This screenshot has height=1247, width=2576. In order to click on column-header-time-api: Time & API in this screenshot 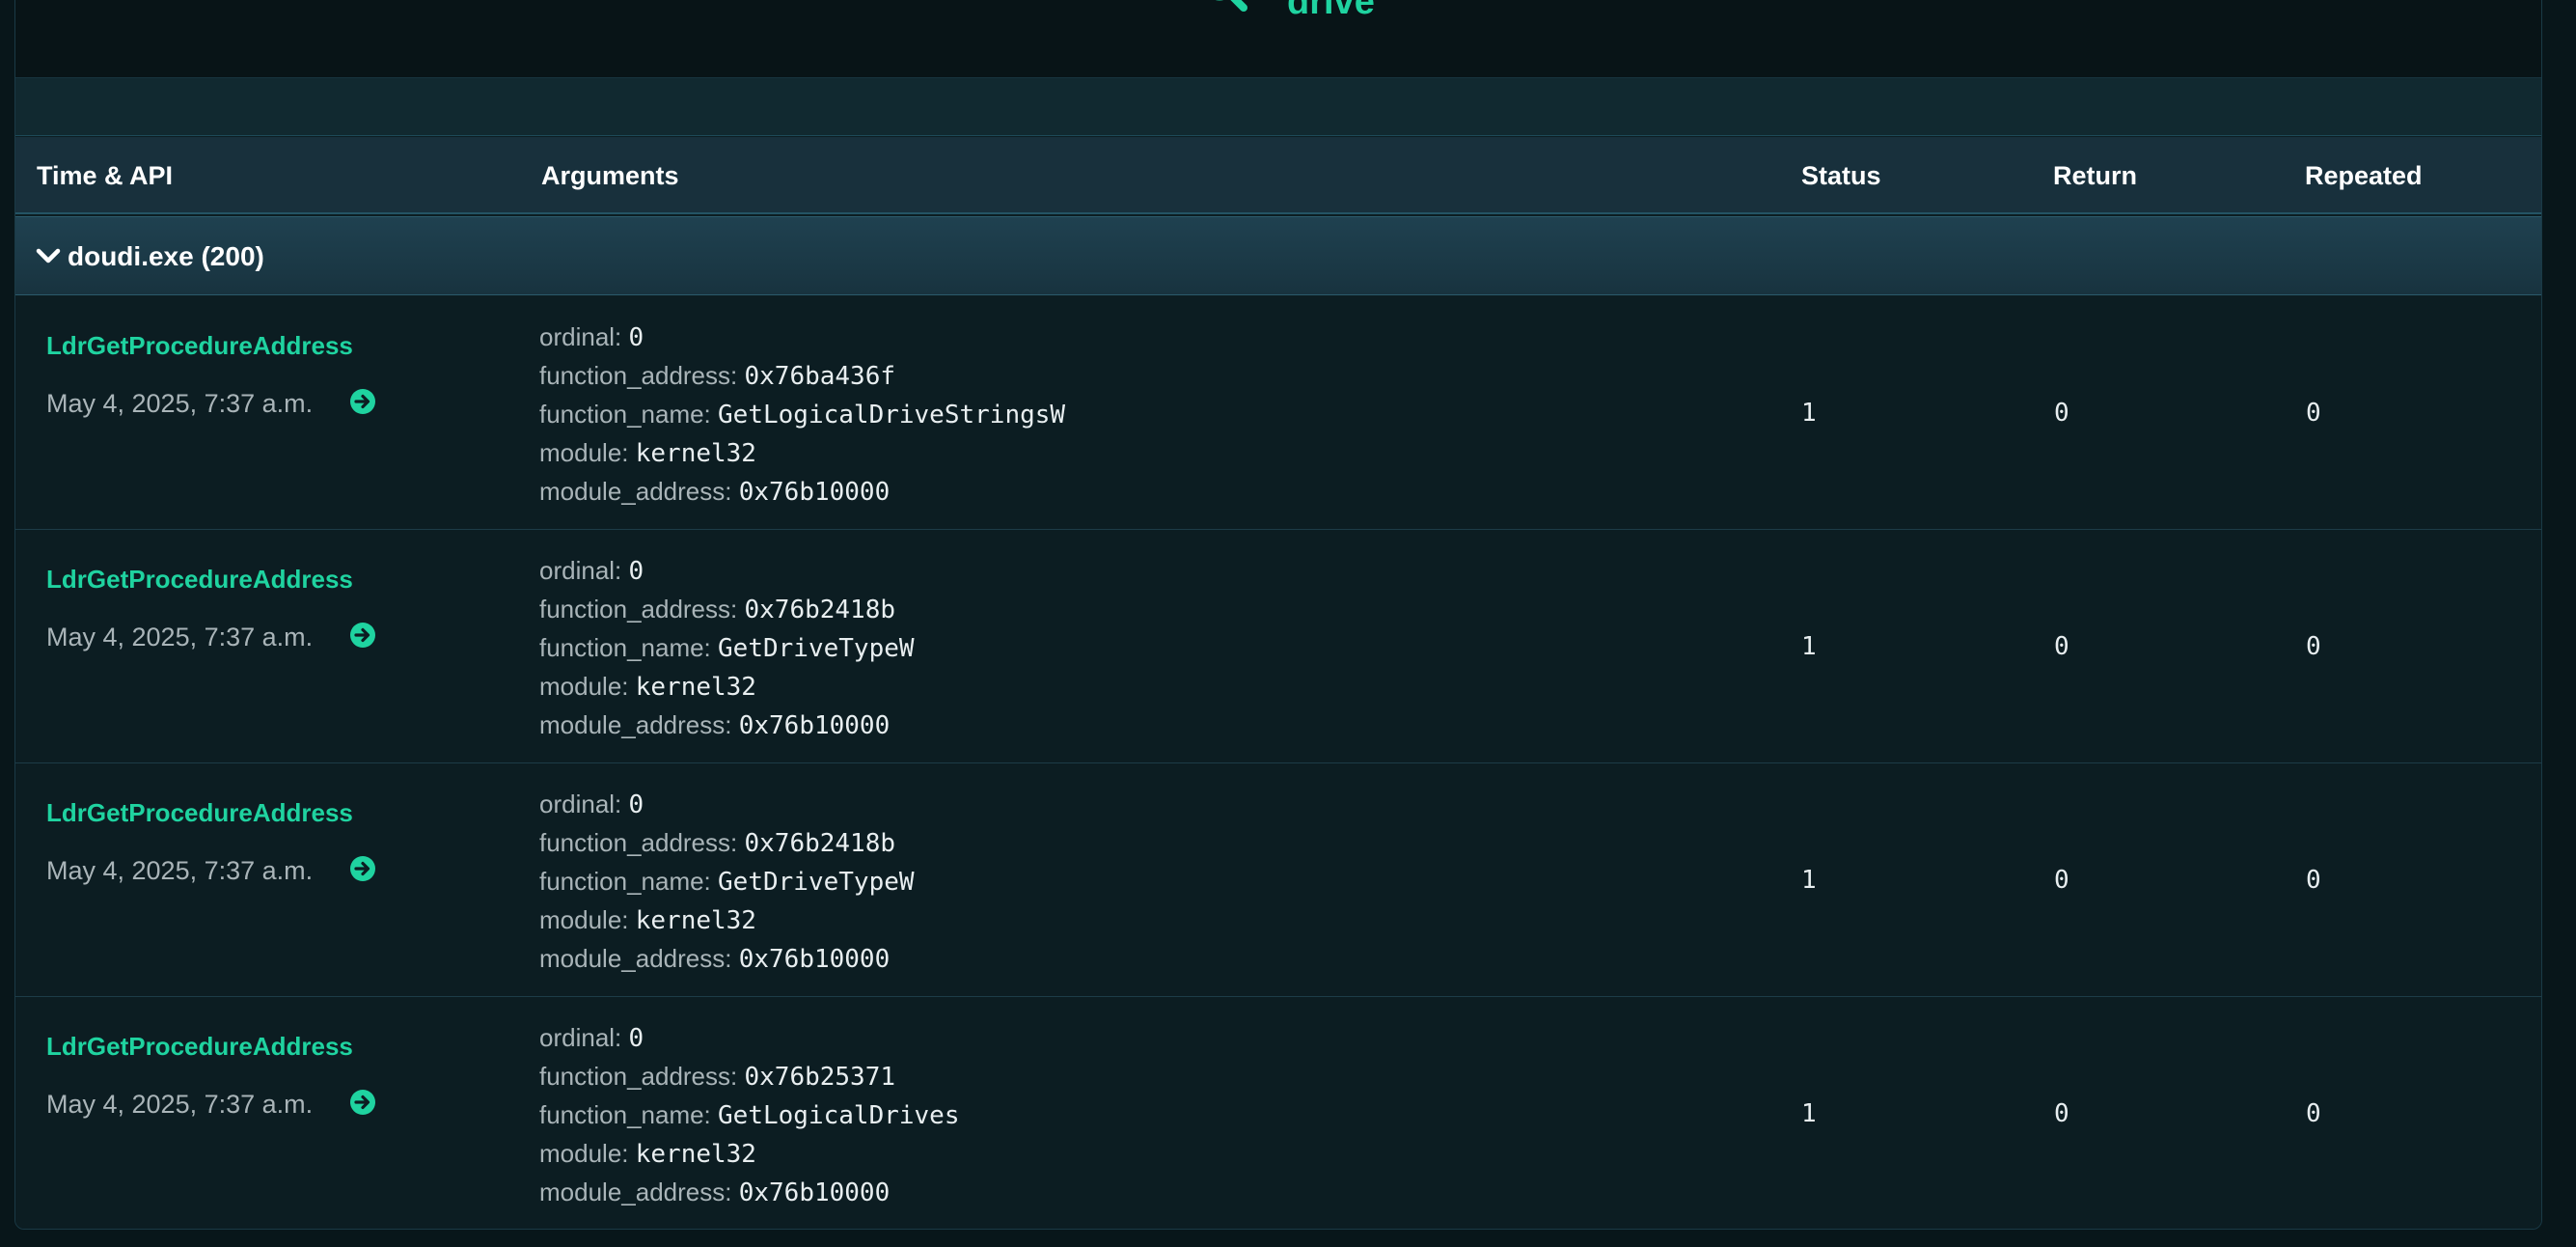, I will do `click(106, 175)`.